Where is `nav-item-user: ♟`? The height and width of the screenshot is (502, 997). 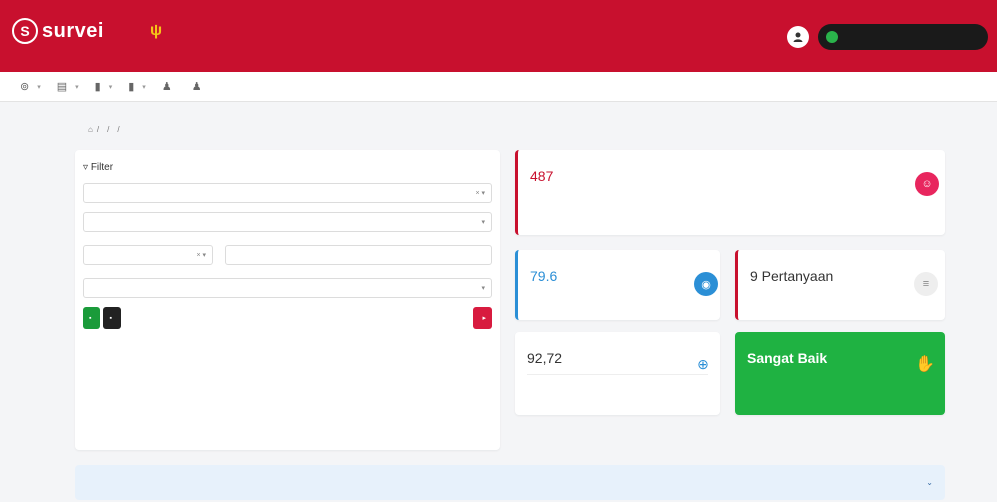
nav-item-user: ♟ is located at coordinates (169, 86).